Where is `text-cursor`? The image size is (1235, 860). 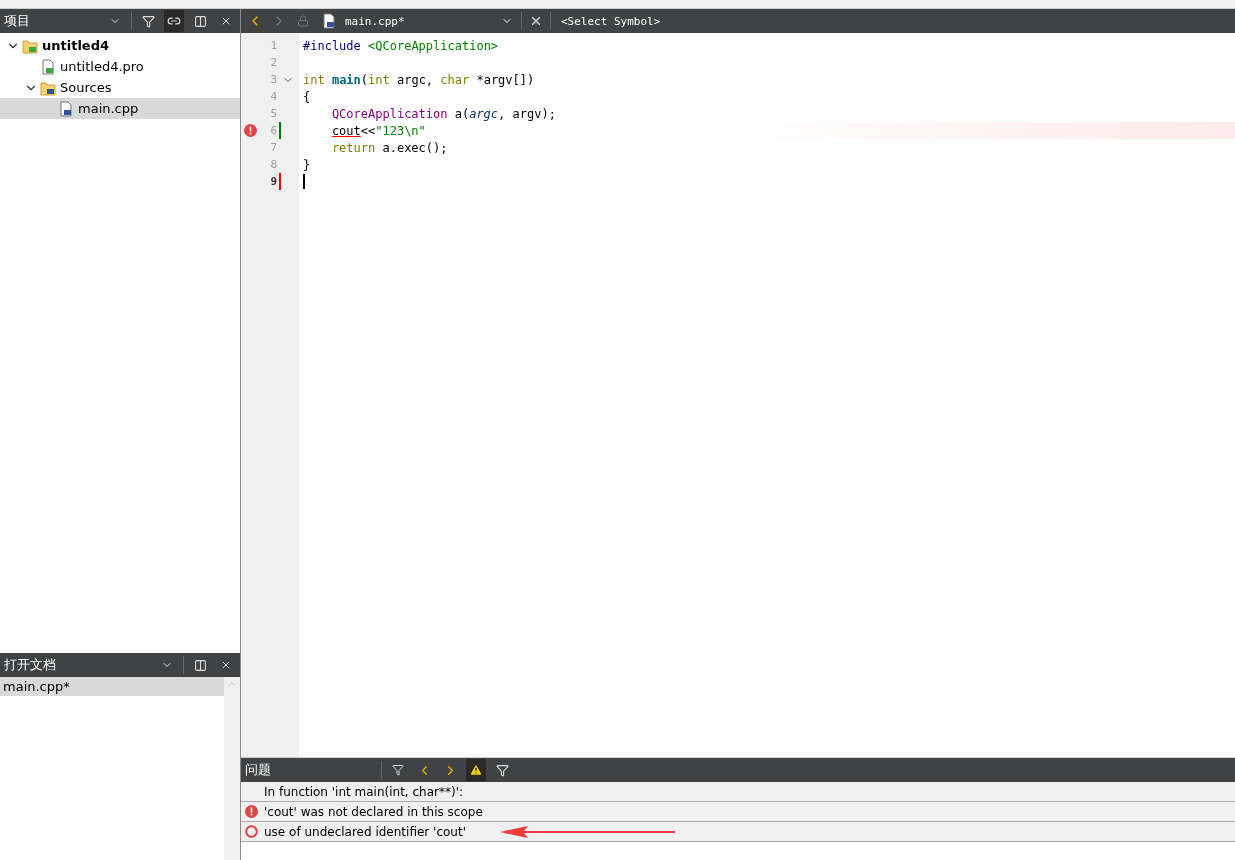 text-cursor is located at coordinates (304, 181).